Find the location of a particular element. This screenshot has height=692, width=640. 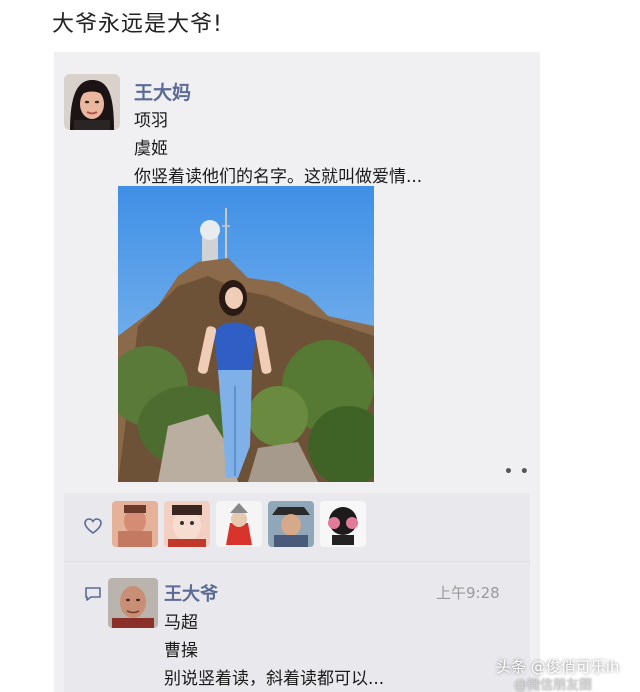

likes-section is located at coordinates (297, 527).